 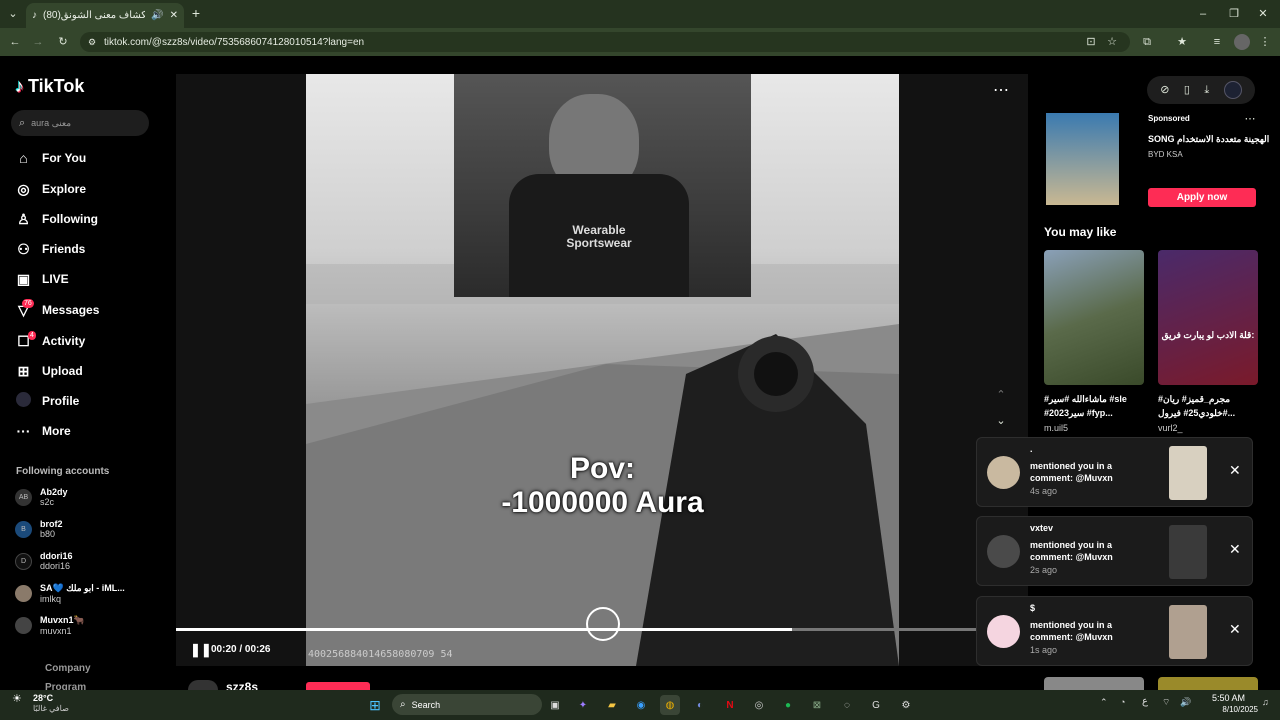 I want to click on pause-icon: ❚❚, so click(x=201, y=650).